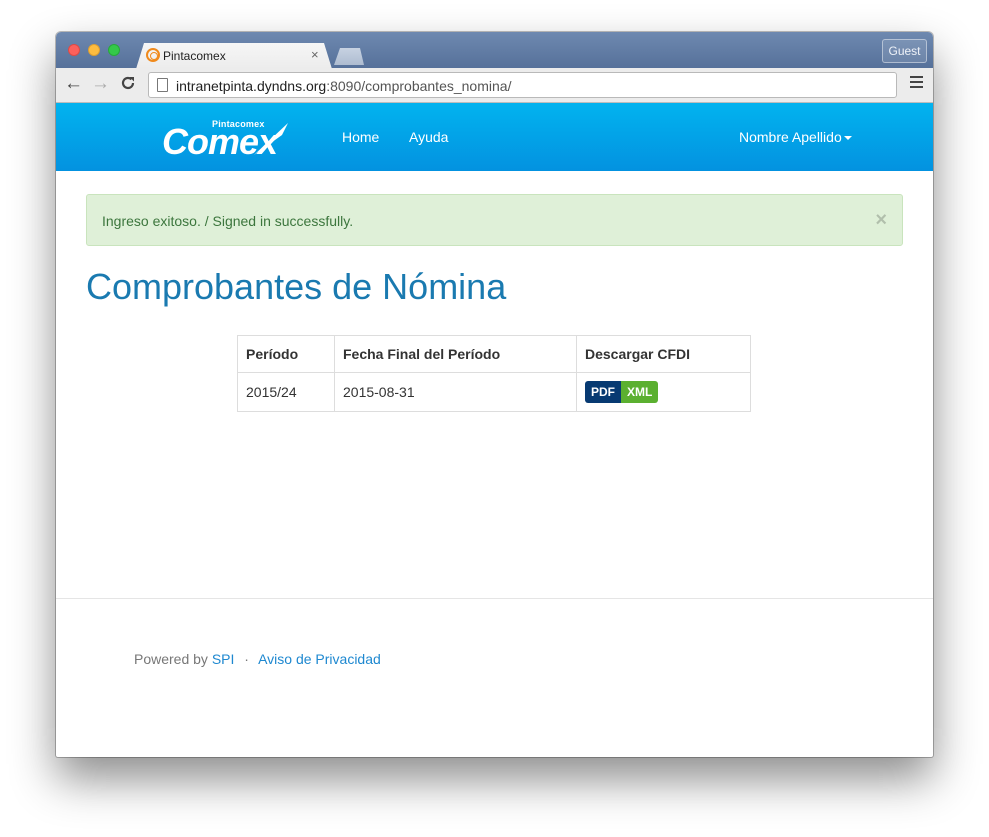 This screenshot has height=837, width=989. Describe the element at coordinates (603, 392) in the screenshot. I see `download-pdf-button: PDF` at that location.